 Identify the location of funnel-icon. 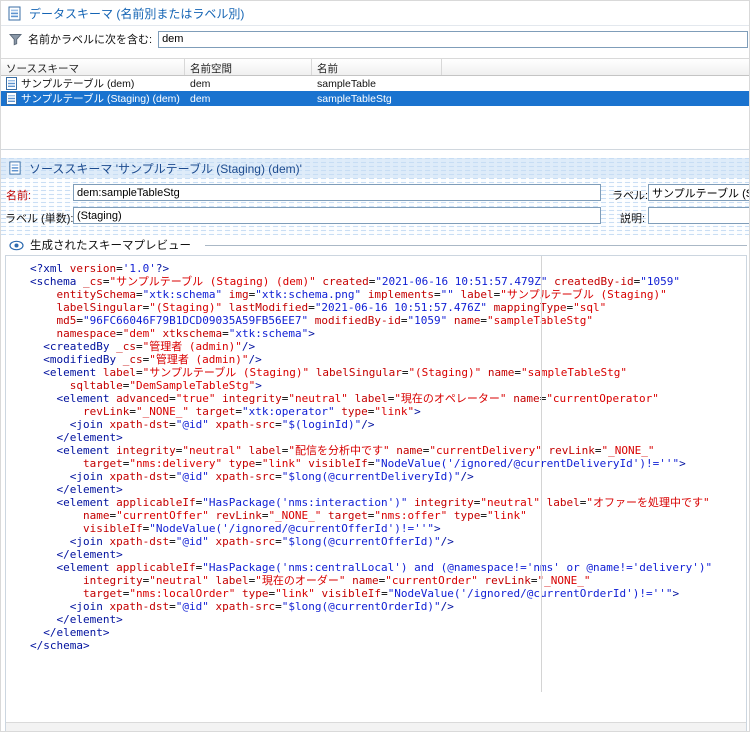
(15, 39).